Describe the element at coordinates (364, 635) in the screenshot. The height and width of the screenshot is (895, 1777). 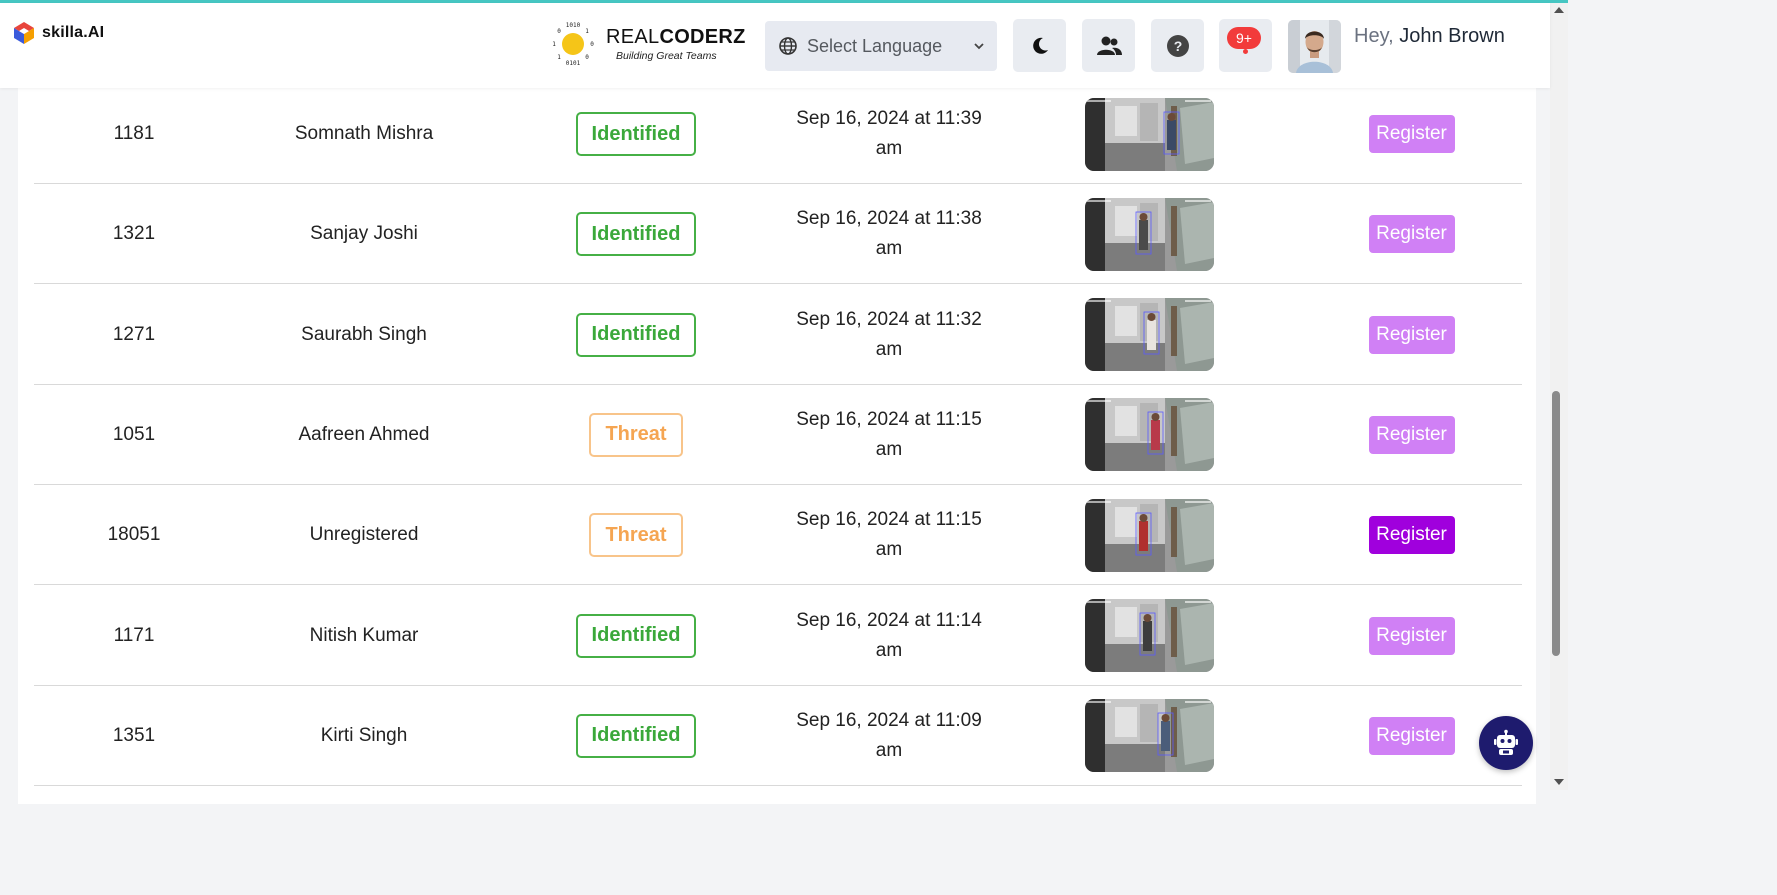
I see `row-name: Nitish Kumar` at that location.